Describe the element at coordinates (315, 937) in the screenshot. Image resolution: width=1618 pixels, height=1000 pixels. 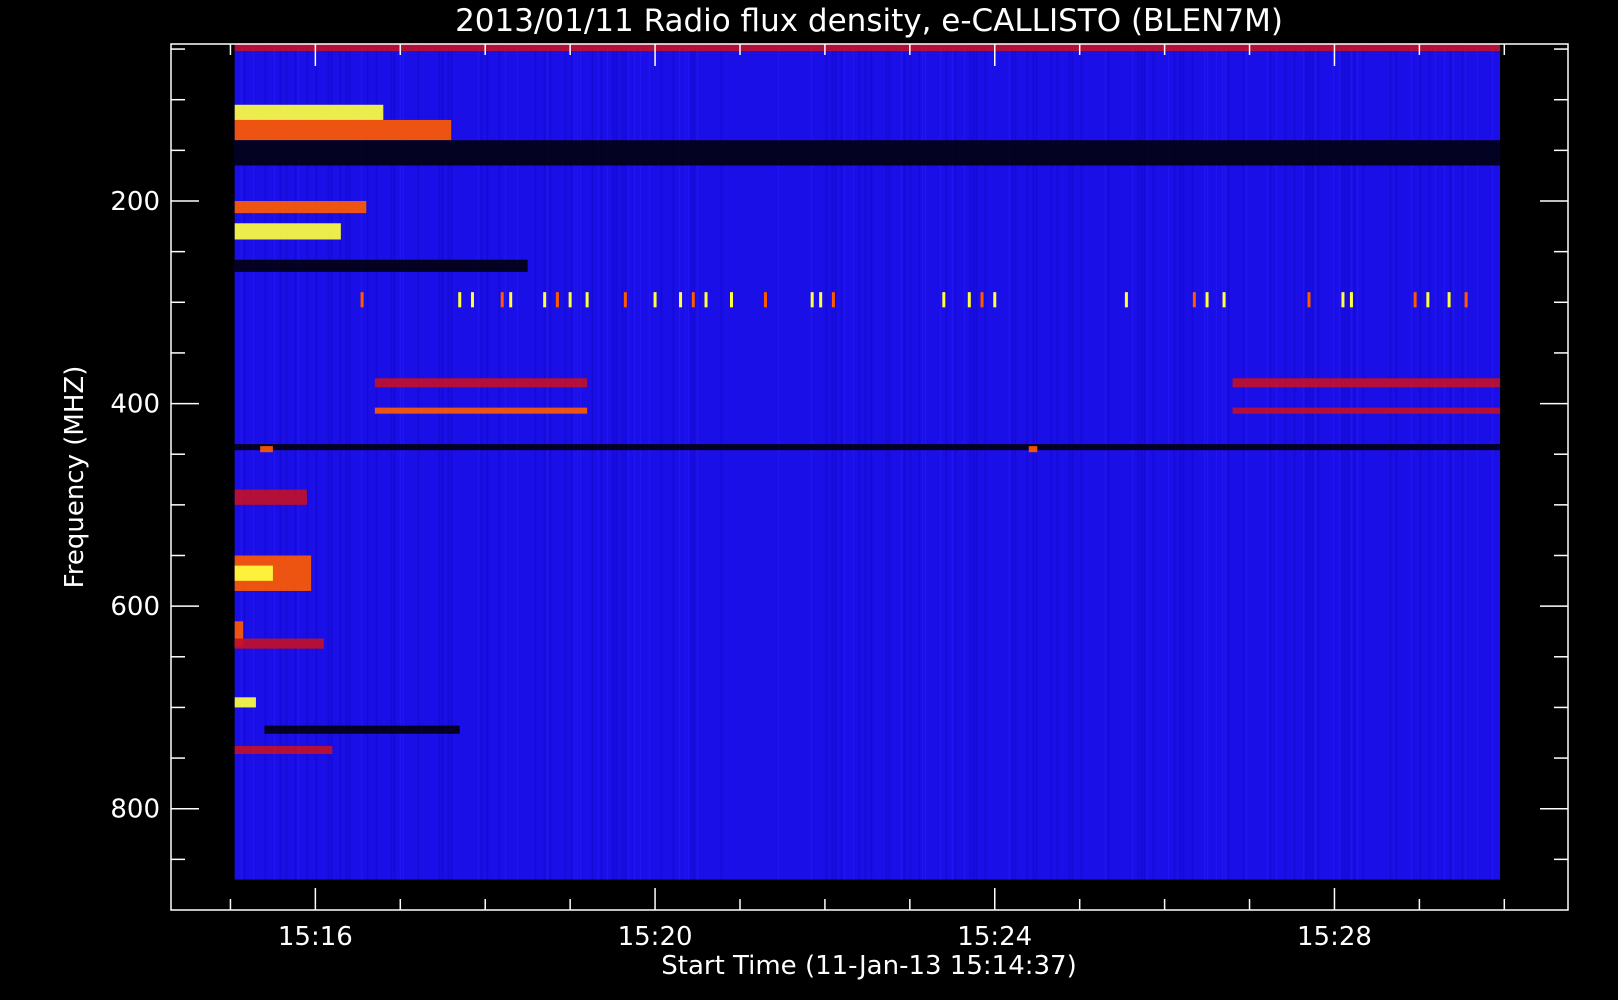
I see `x-tick-label: 15:16` at that location.